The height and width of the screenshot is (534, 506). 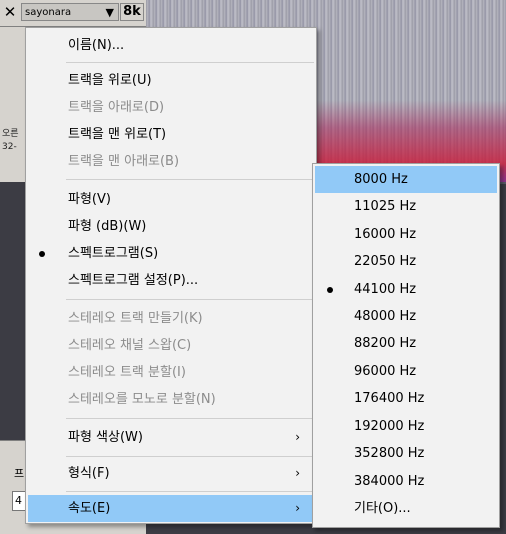 What do you see at coordinates (171, 473) in the screenshot?
I see `menu-item-format: 형식(F) ›` at bounding box center [171, 473].